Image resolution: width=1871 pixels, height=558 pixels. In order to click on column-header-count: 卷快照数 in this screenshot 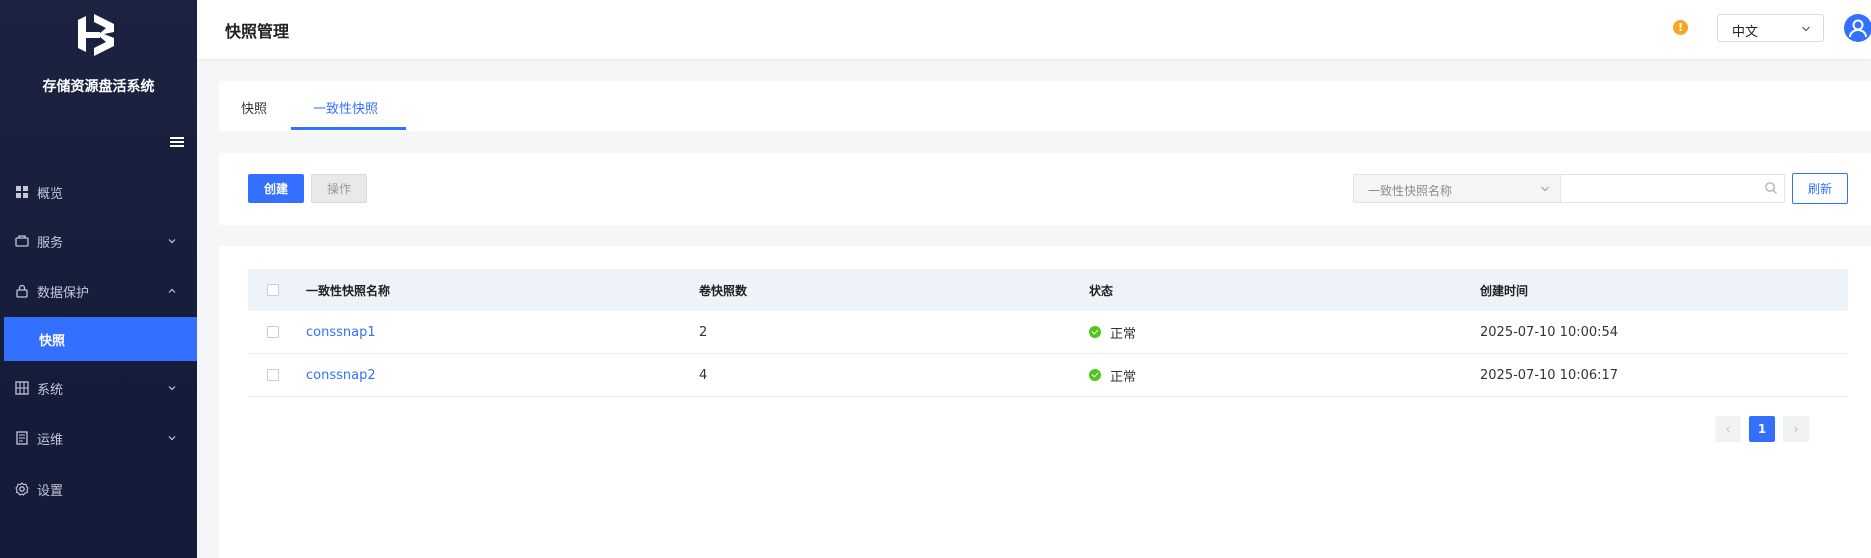, I will do `click(723, 290)`.